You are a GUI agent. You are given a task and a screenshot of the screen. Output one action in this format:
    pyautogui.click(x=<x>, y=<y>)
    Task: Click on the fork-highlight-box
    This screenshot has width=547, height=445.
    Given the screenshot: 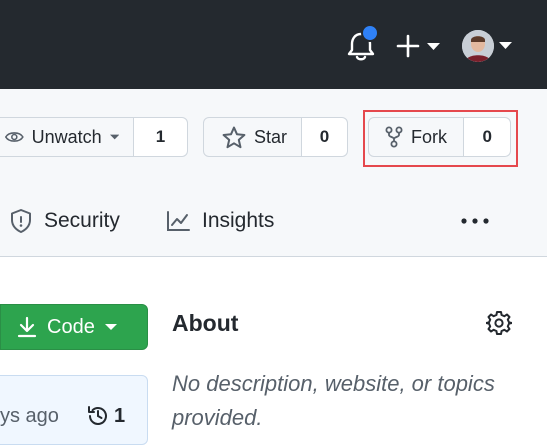 What is the action you would take?
    pyautogui.click(x=440, y=138)
    